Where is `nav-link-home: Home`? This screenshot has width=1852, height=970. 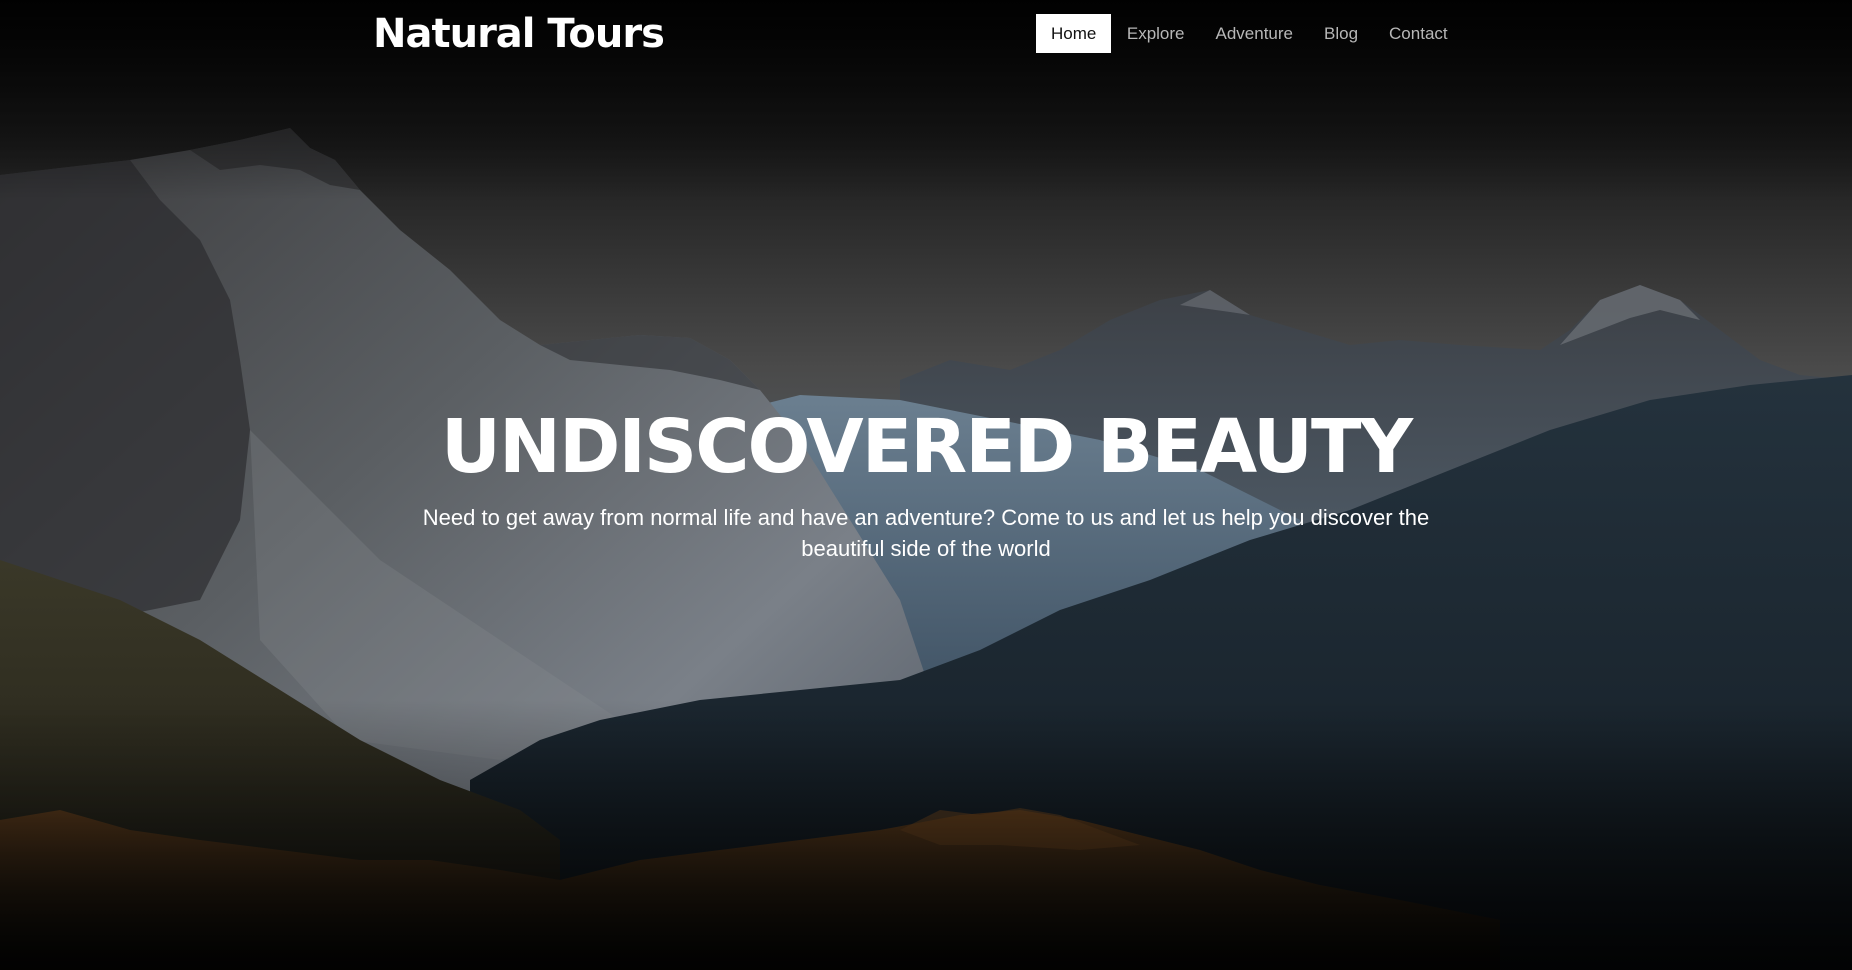
nav-link-home: Home is located at coordinates (1074, 33).